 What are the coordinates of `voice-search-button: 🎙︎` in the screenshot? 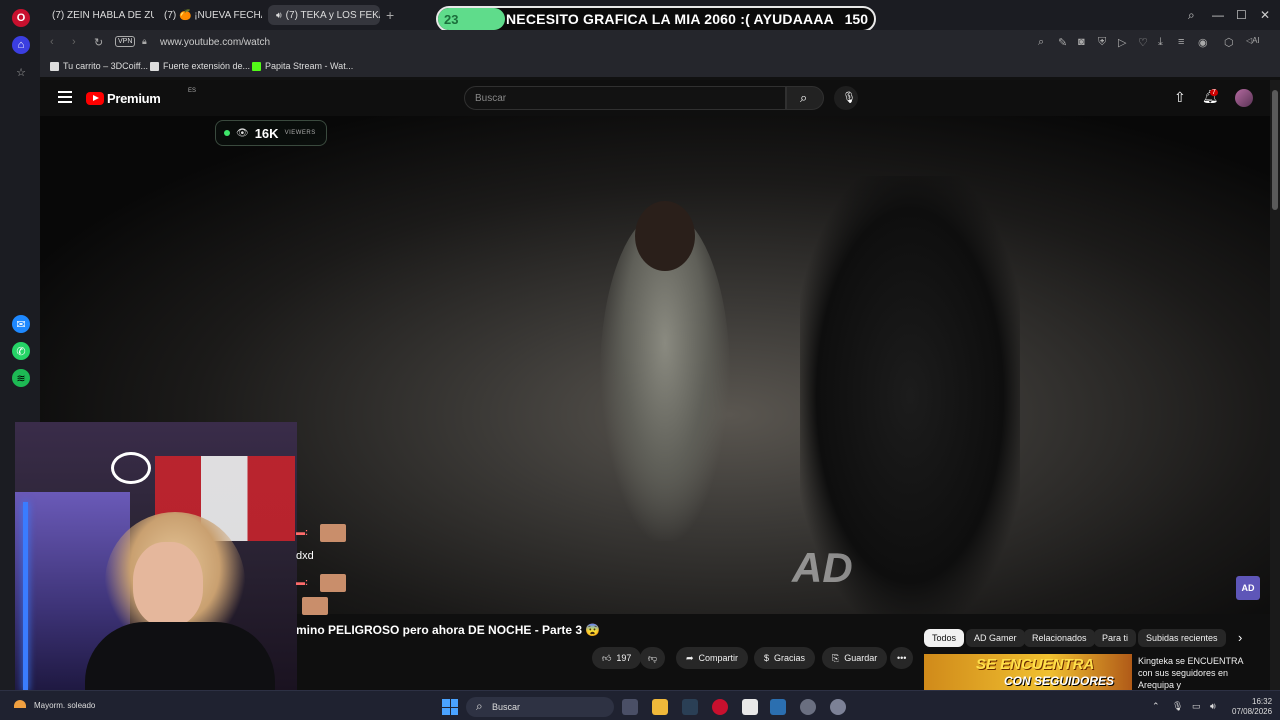 It's located at (846, 98).